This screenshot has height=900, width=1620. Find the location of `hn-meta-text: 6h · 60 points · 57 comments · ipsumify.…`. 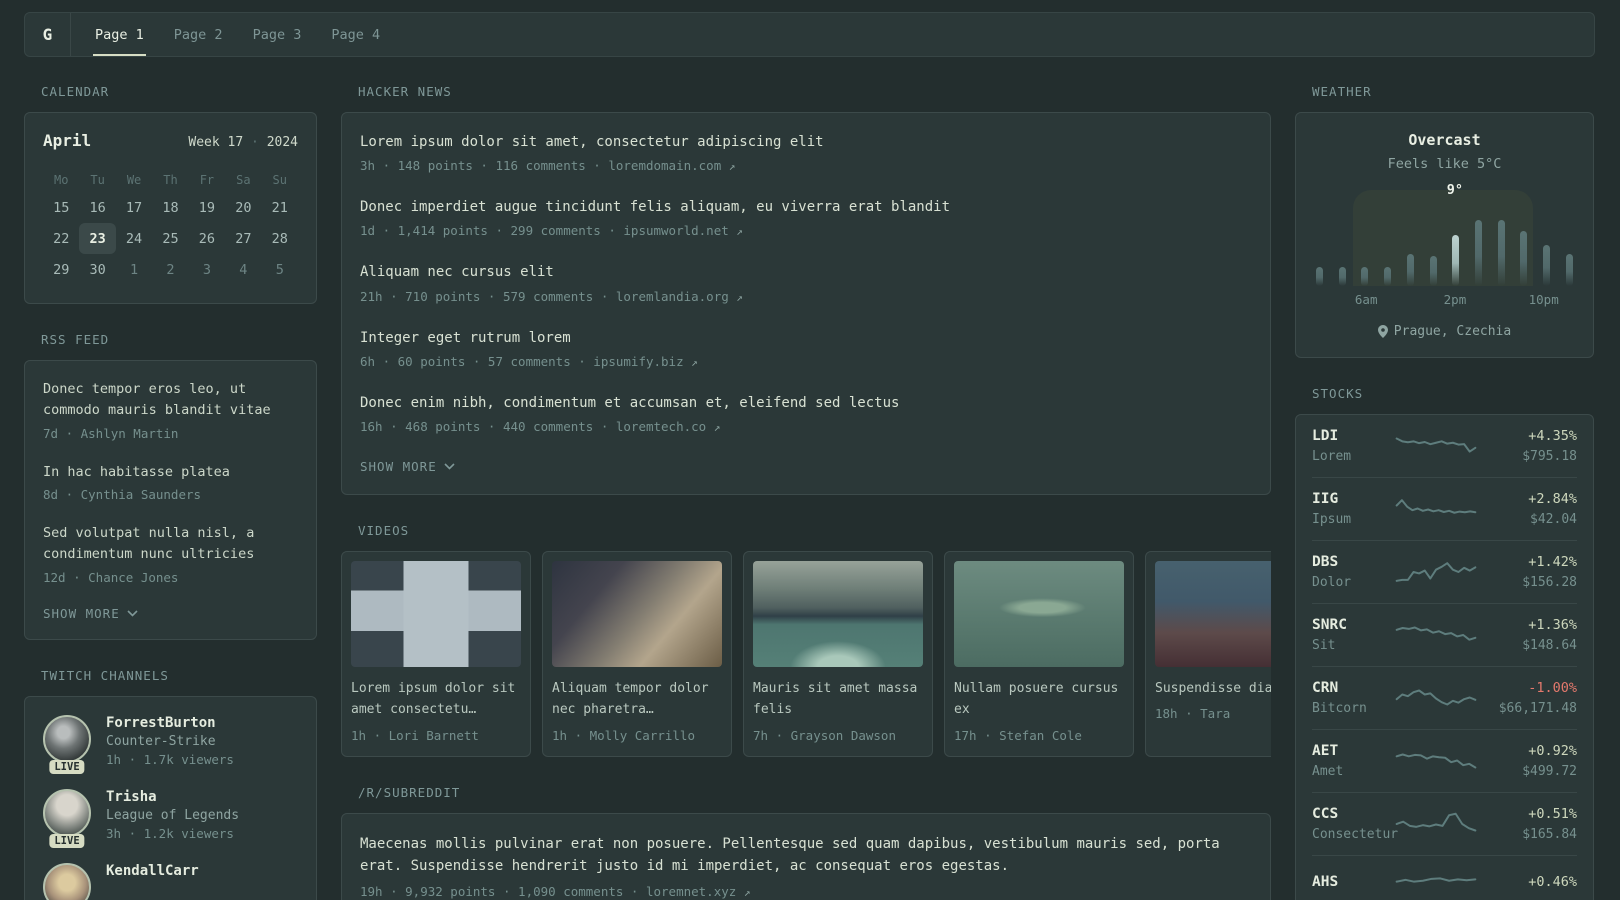

hn-meta-text: 6h · 60 points · 57 comments · ipsumify.… is located at coordinates (522, 361).